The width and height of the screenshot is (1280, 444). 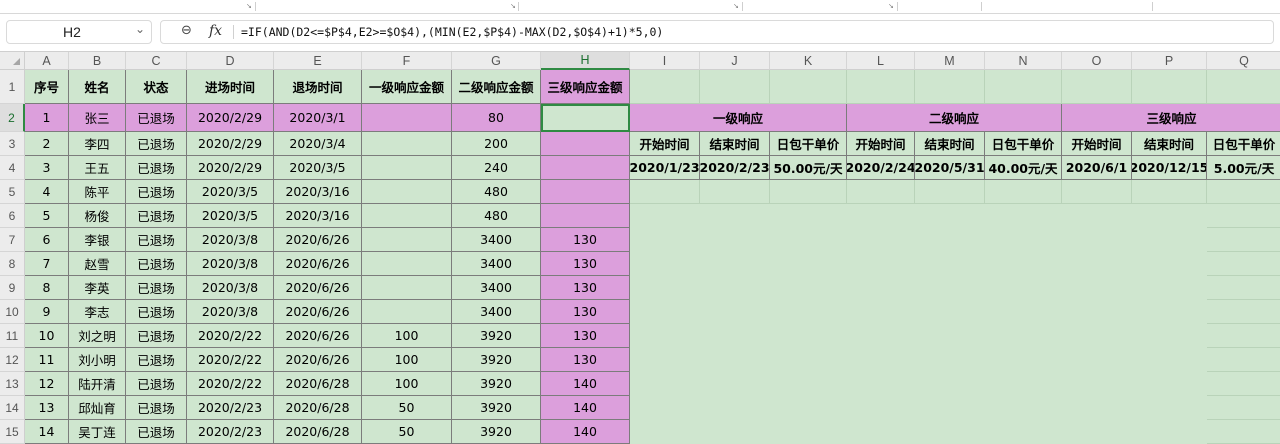 I want to click on row-header: 9, so click(x=12, y=288).